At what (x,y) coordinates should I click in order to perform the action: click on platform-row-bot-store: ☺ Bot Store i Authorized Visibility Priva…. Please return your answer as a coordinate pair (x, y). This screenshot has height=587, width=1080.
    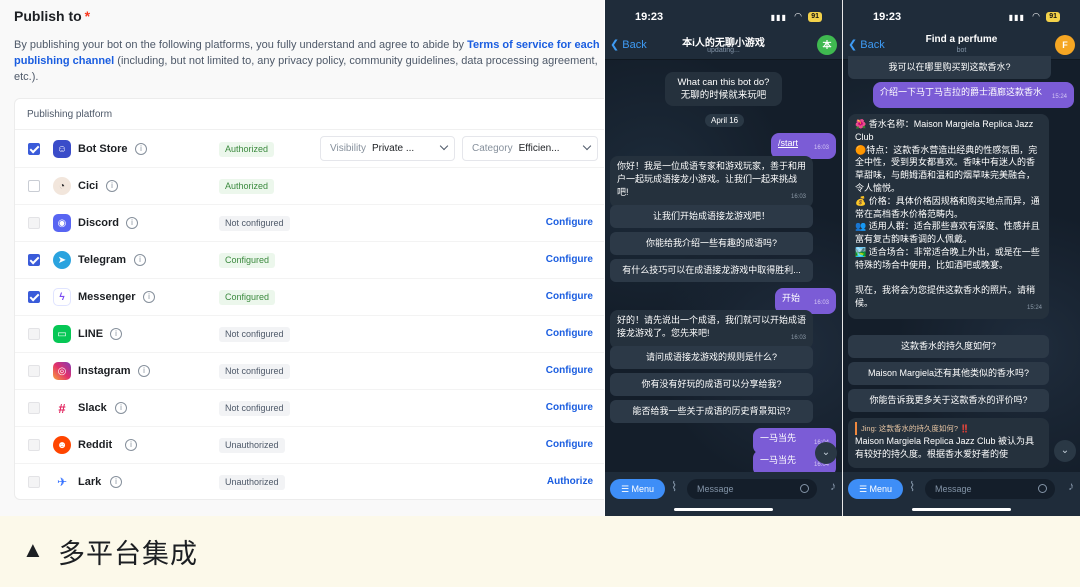
    Looking at the image, I should click on (309, 149).